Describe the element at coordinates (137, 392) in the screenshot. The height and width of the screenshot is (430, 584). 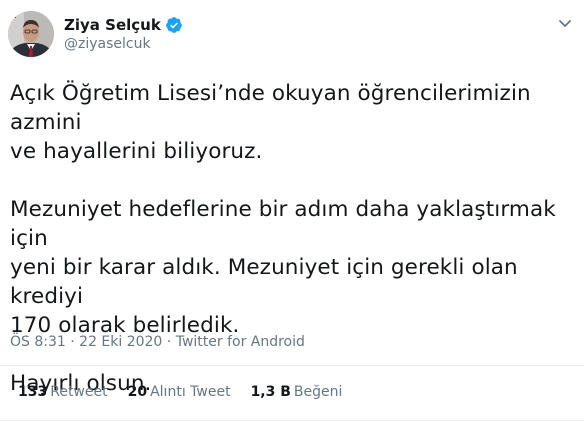
I see `quote-count: 20` at that location.